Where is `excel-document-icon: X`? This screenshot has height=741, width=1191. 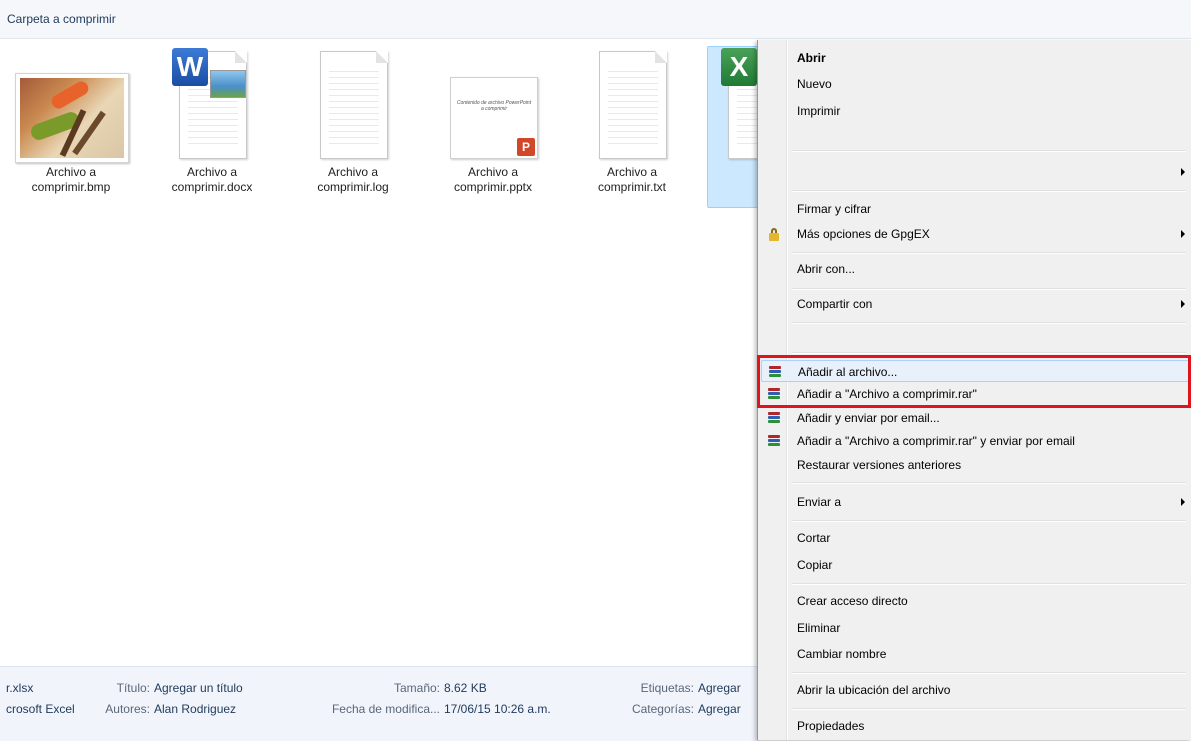
excel-document-icon: X is located at coordinates (739, 103).